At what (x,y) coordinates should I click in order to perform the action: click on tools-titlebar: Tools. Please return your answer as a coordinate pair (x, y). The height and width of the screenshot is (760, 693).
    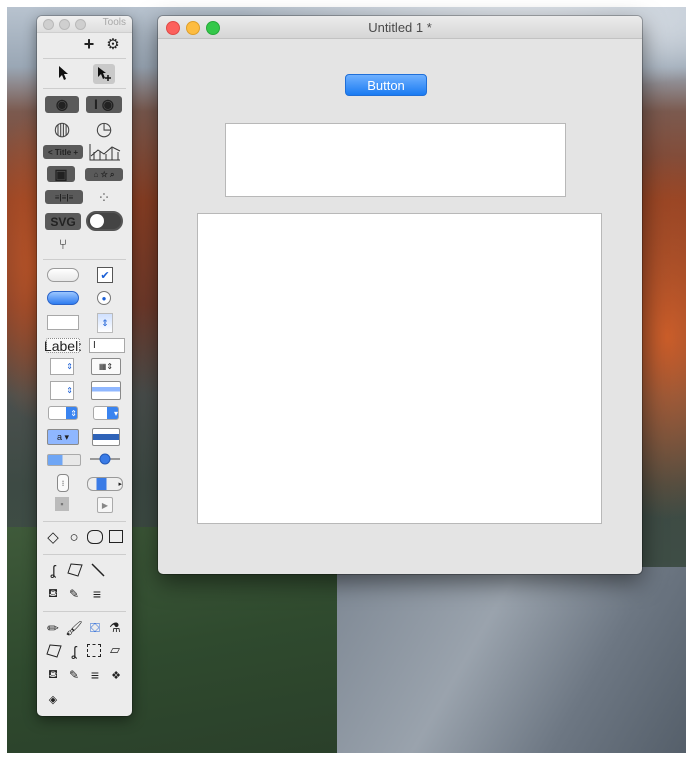
    Looking at the image, I should click on (84, 24).